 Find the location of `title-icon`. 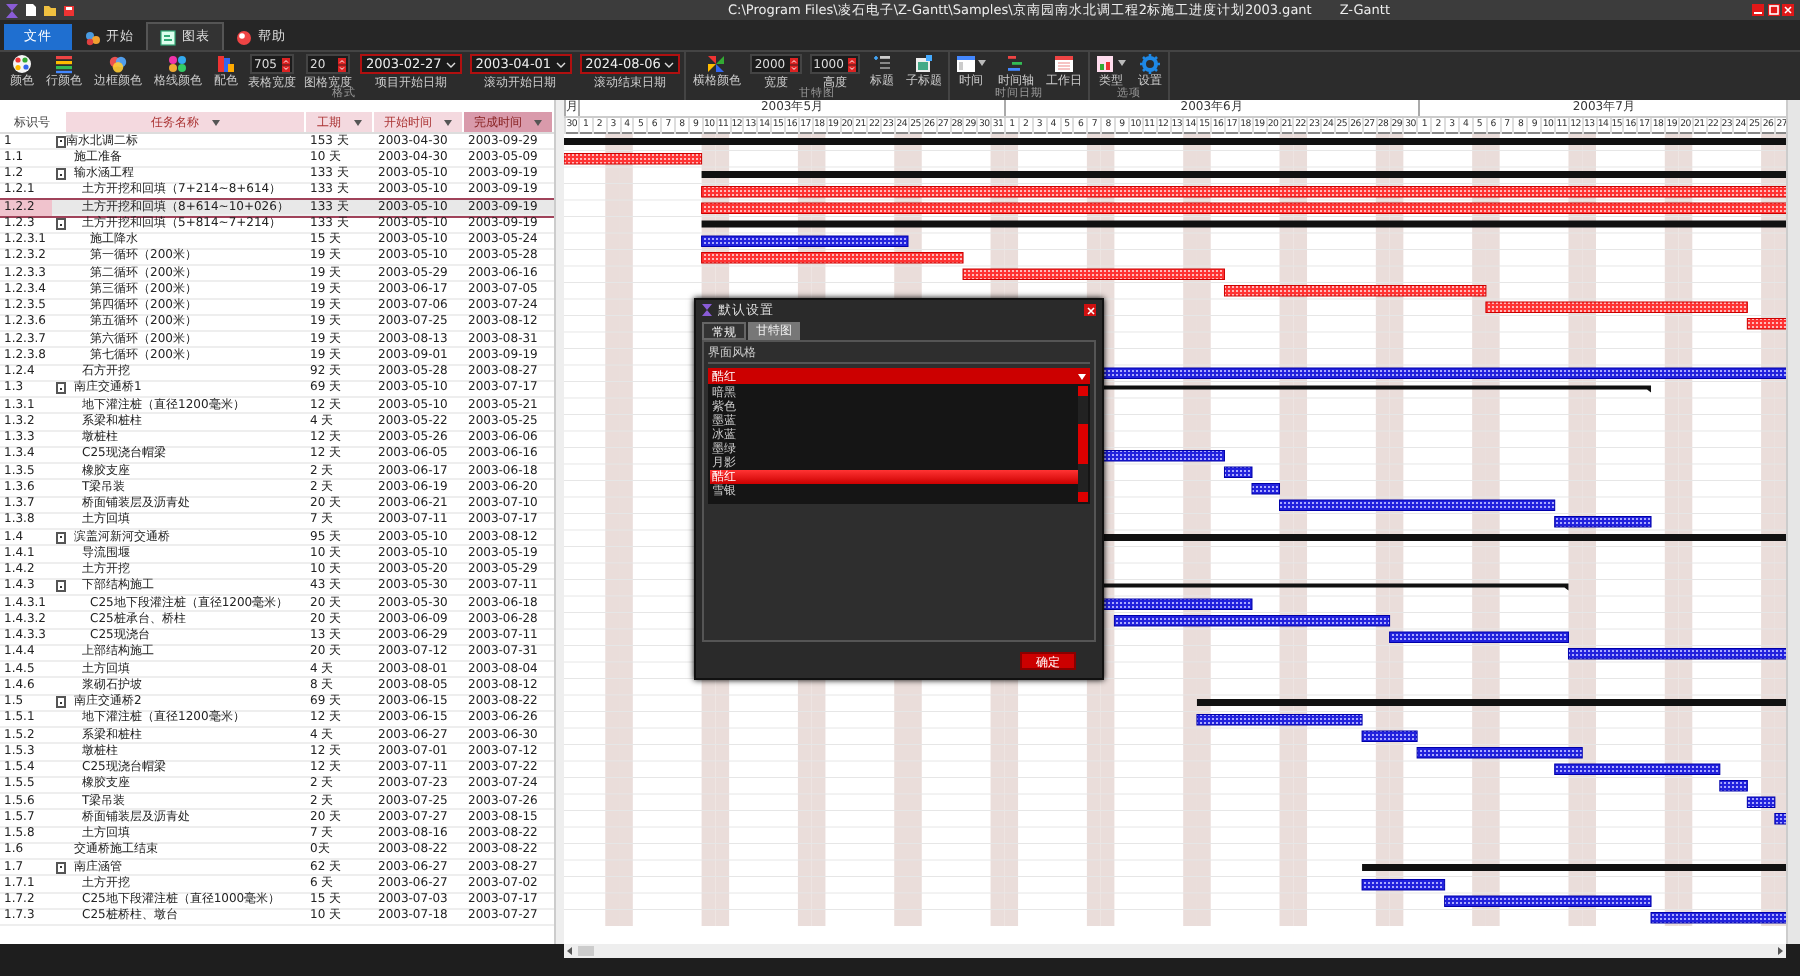

title-icon is located at coordinates (881, 63).